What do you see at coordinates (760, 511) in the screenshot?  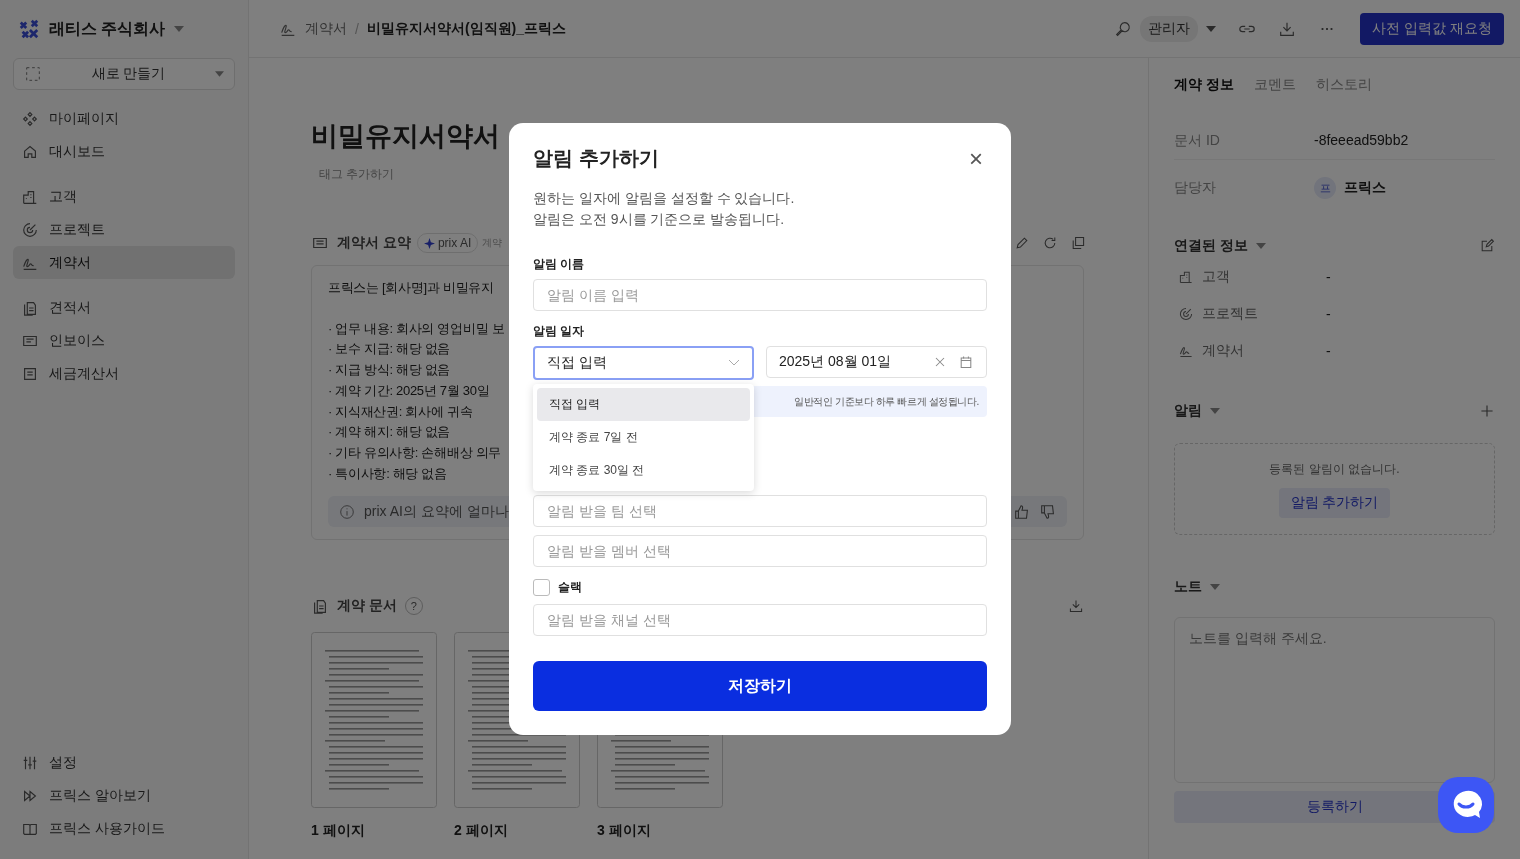 I see `team-select: 알림 받을 팀 선택` at bounding box center [760, 511].